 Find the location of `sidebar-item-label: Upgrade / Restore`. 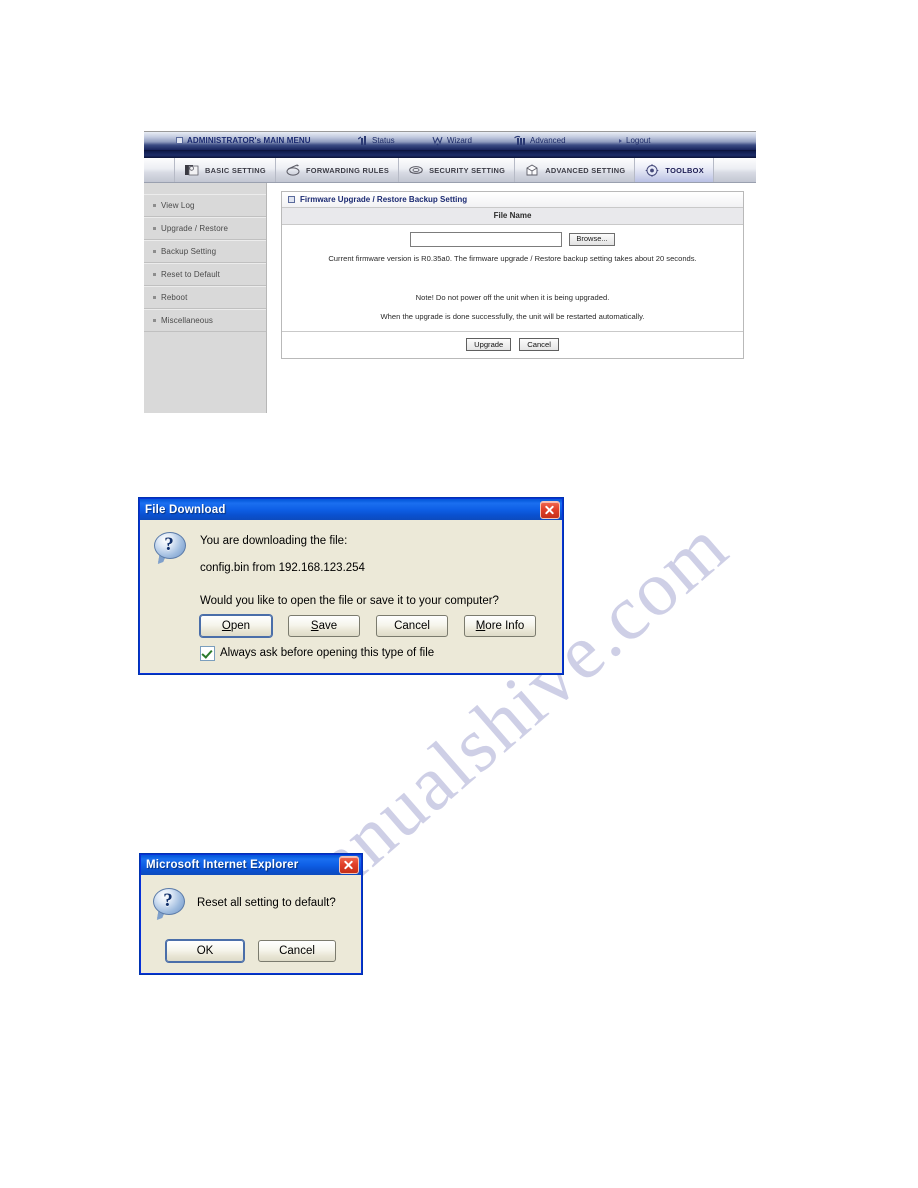

sidebar-item-label: Upgrade / Restore is located at coordinates (195, 228).